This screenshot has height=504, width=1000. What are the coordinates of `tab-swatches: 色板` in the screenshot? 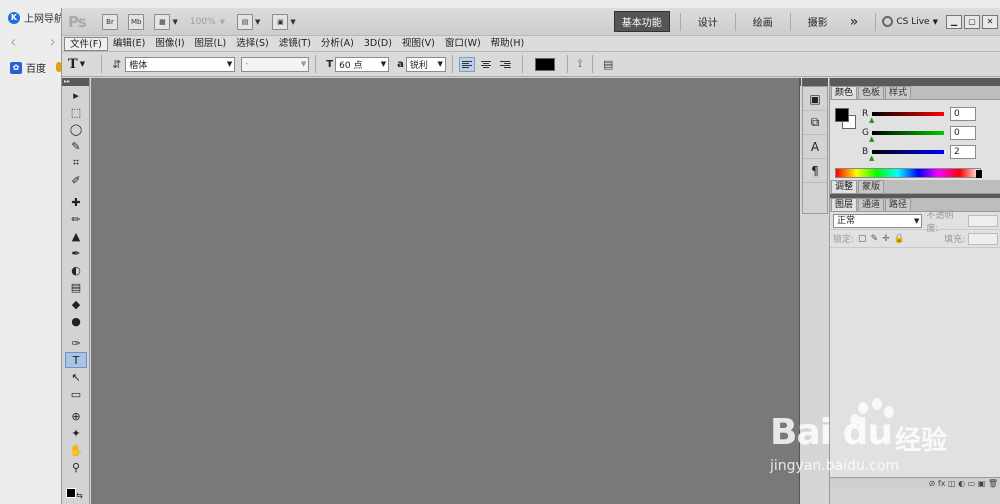 It's located at (871, 92).